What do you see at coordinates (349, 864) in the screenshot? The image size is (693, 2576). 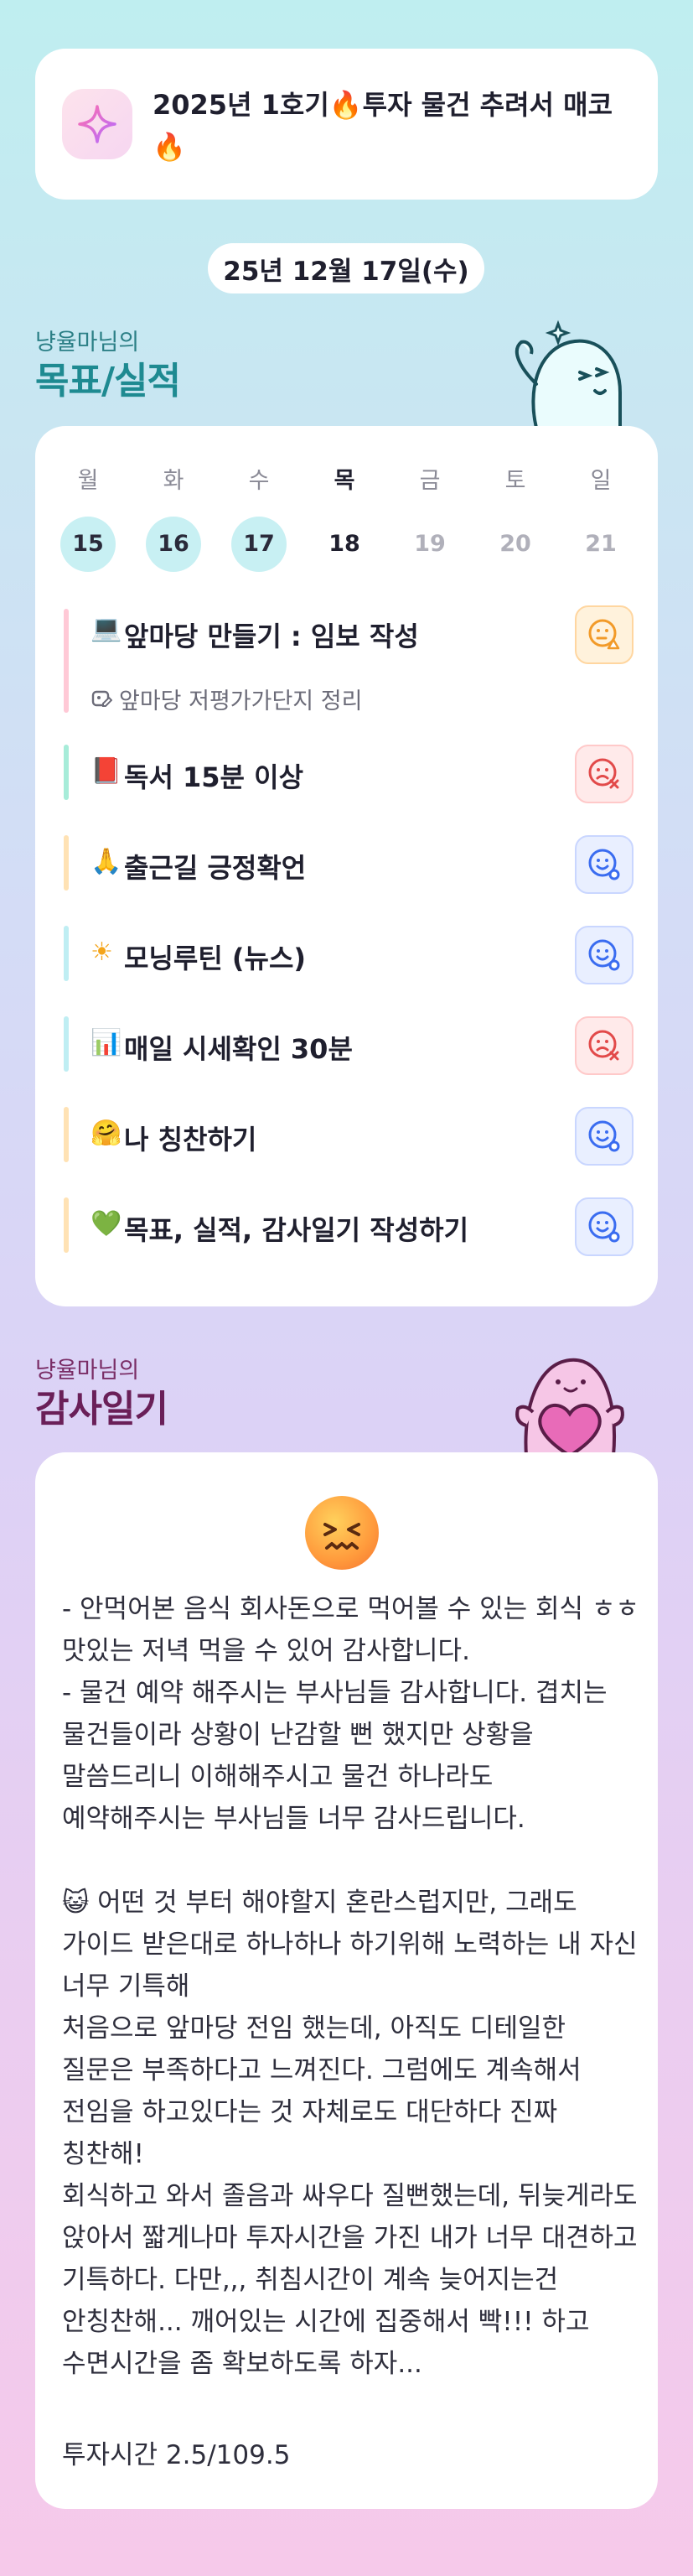 I see `goal-item: 🙏 출근길 긍정확언` at bounding box center [349, 864].